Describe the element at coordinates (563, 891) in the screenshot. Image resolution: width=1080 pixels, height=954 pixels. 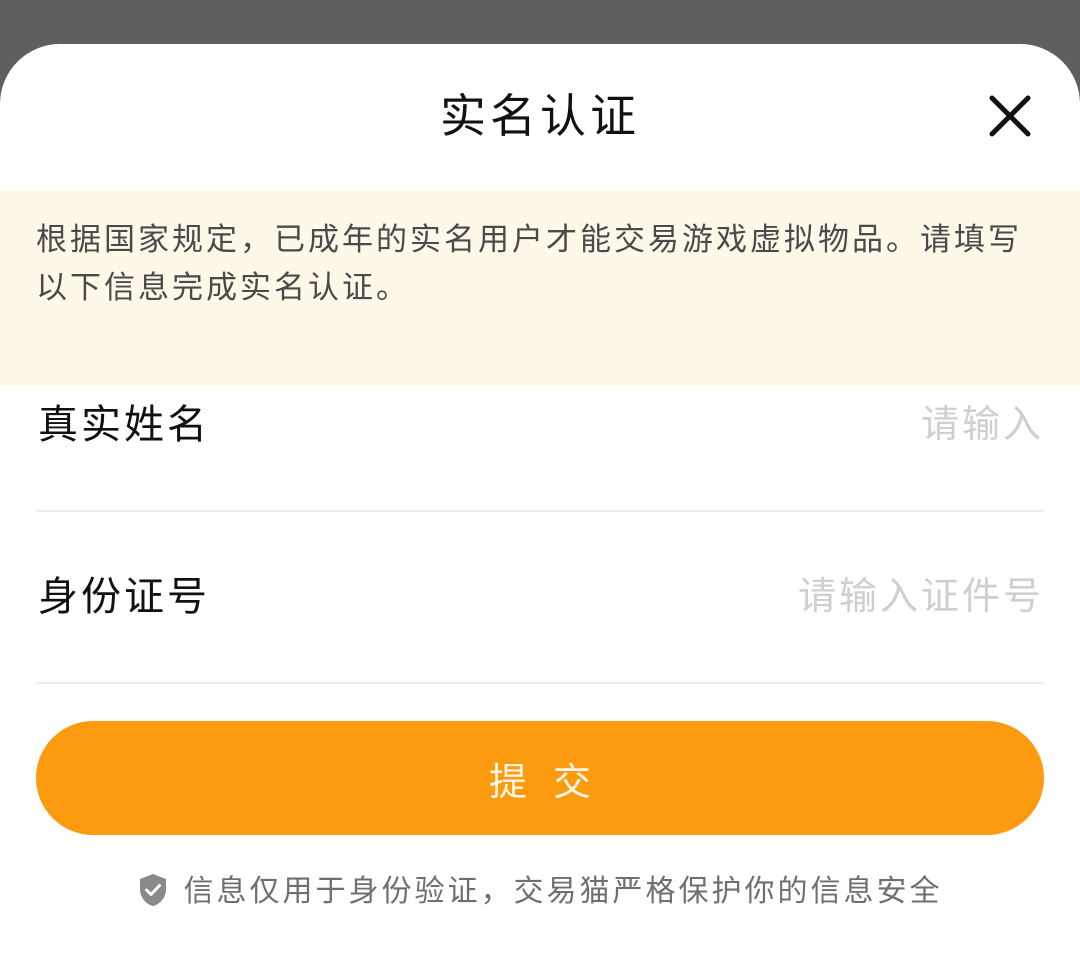
I see `privacy-note-text: 信息仅用于身份验证，交易猫严格保护你的信息安全` at that location.